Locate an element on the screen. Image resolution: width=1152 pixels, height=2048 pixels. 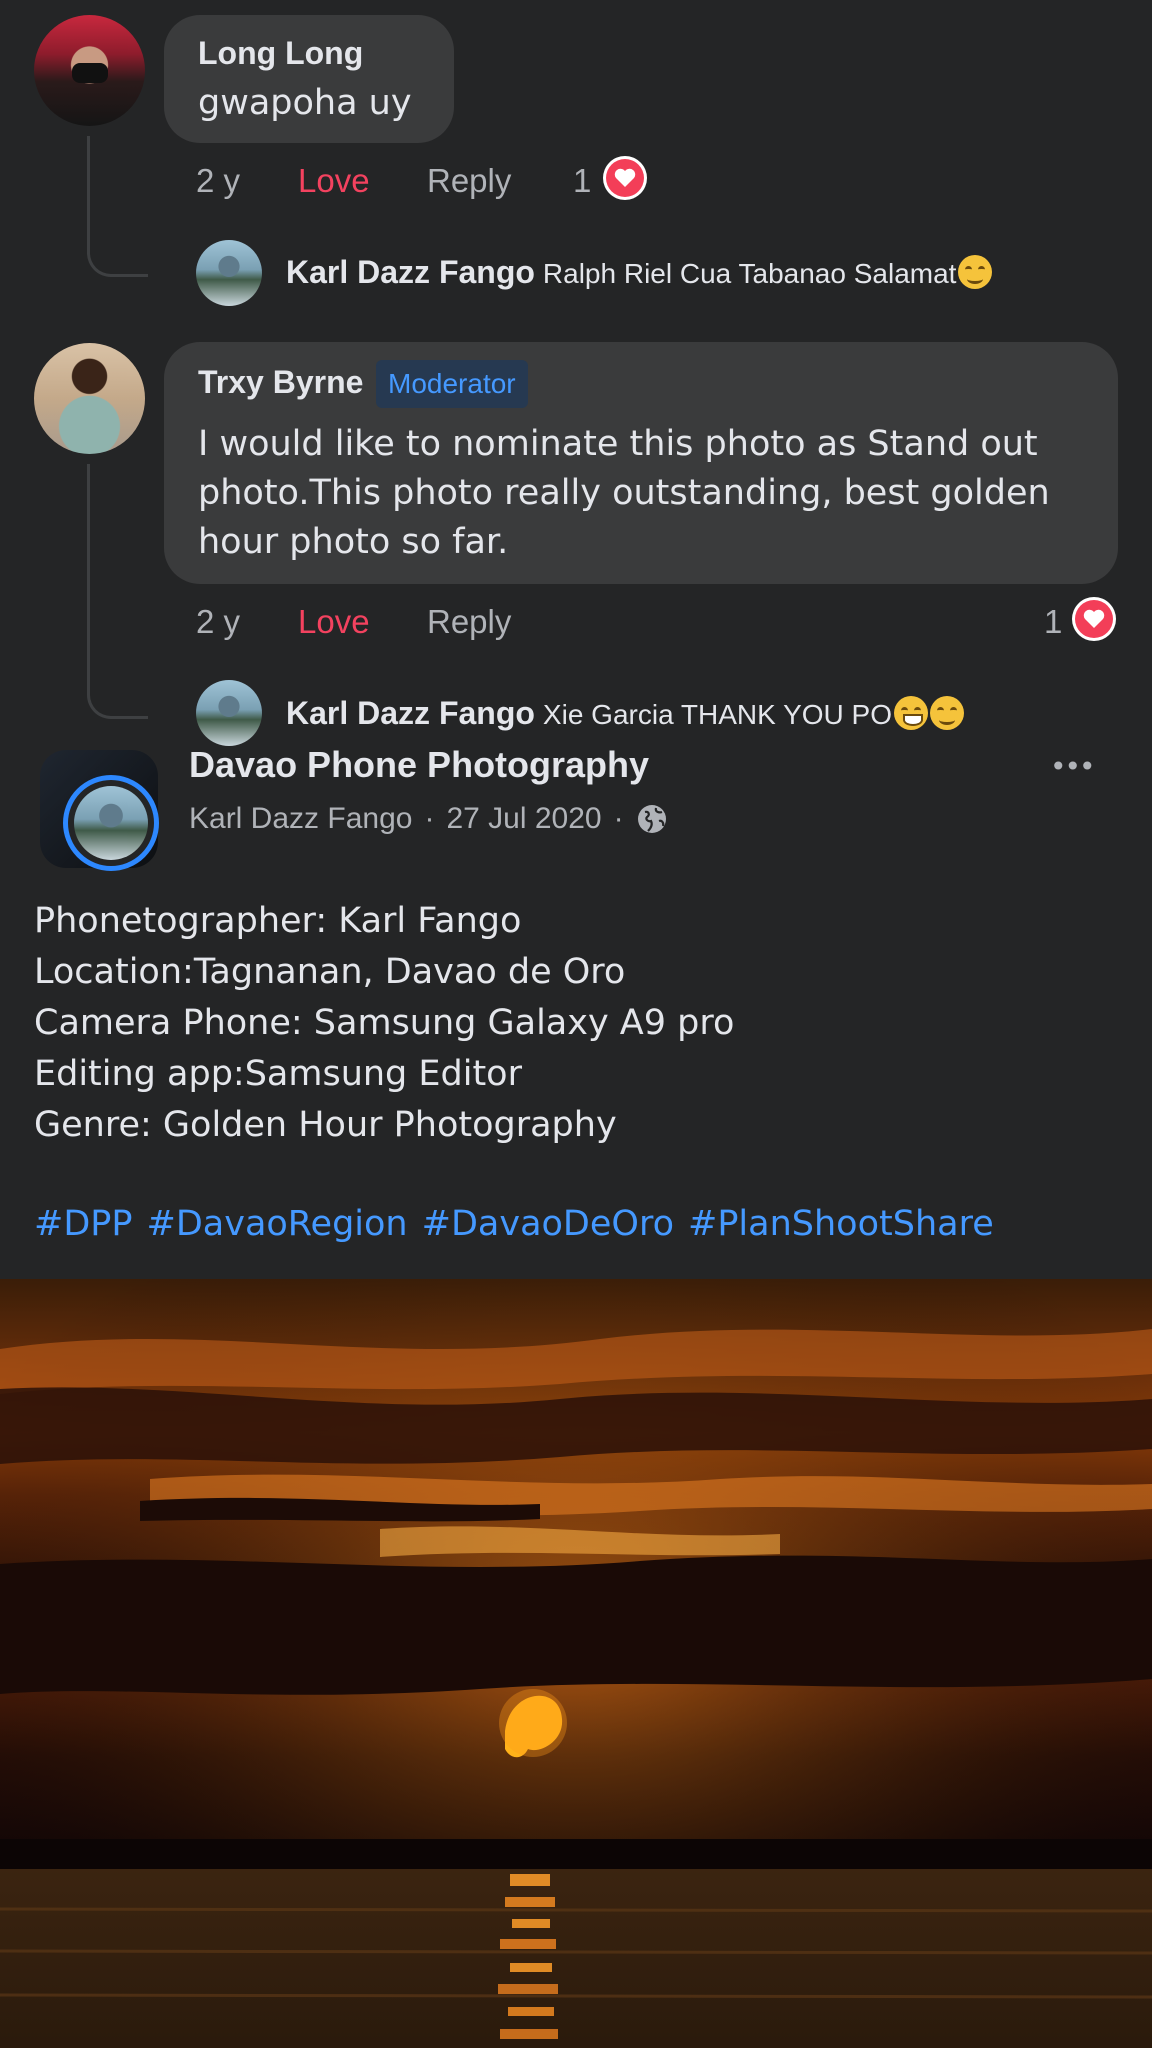
group-name: Davao Phone Photography is located at coordinates (419, 765).